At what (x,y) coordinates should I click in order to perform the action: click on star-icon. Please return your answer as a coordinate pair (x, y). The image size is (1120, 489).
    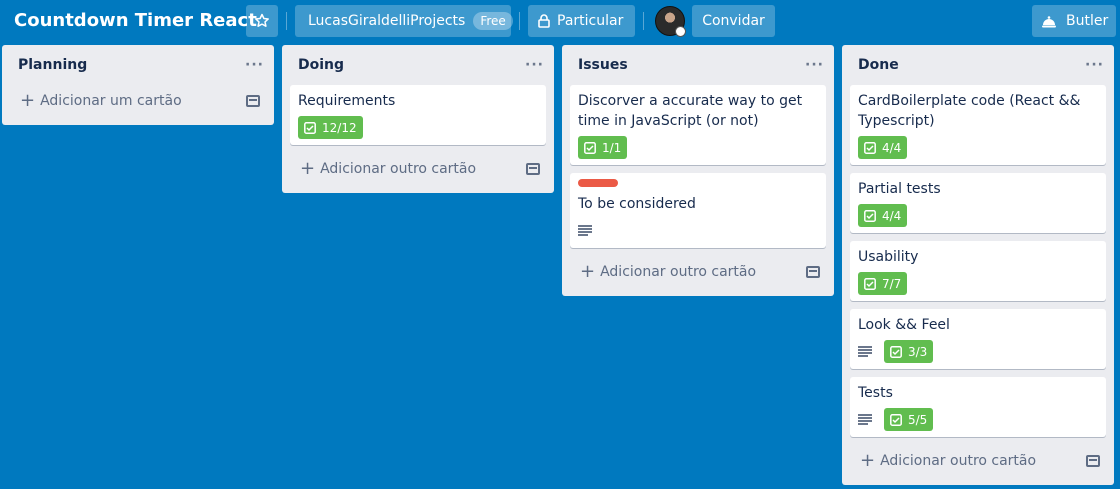
    Looking at the image, I should click on (262, 20).